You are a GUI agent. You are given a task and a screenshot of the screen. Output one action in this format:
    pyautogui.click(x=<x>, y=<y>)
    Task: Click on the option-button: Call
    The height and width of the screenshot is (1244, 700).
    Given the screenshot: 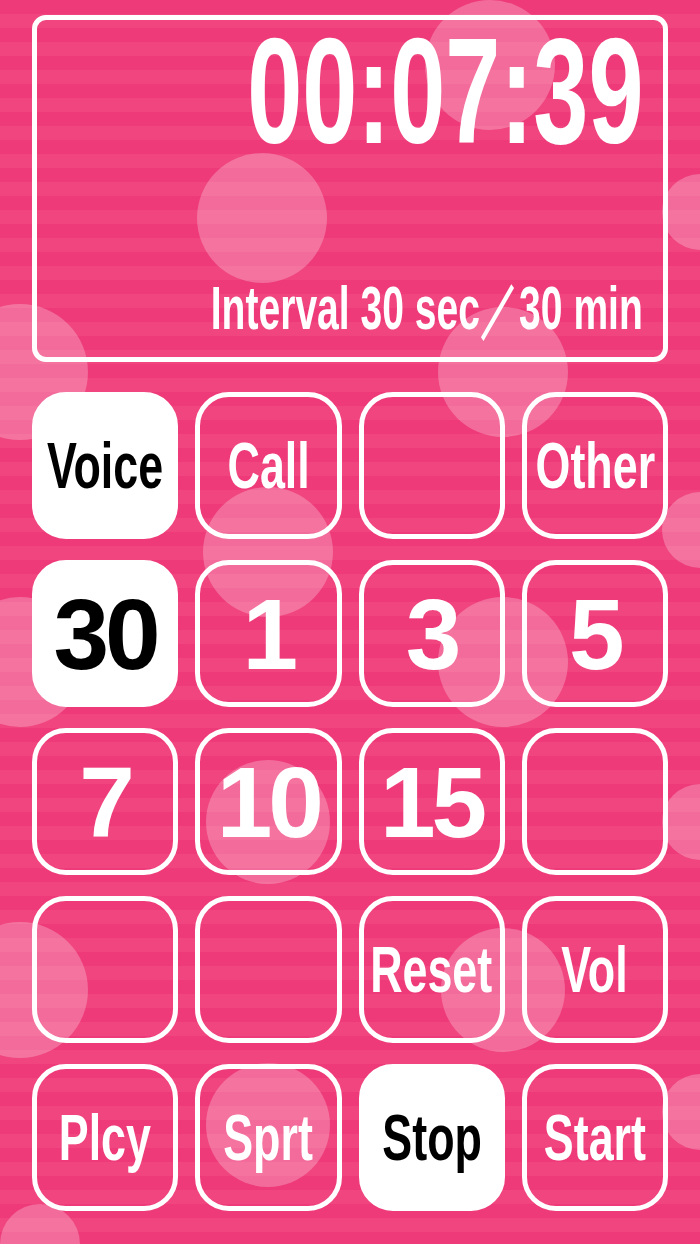 What is the action you would take?
    pyautogui.click(x=268, y=465)
    